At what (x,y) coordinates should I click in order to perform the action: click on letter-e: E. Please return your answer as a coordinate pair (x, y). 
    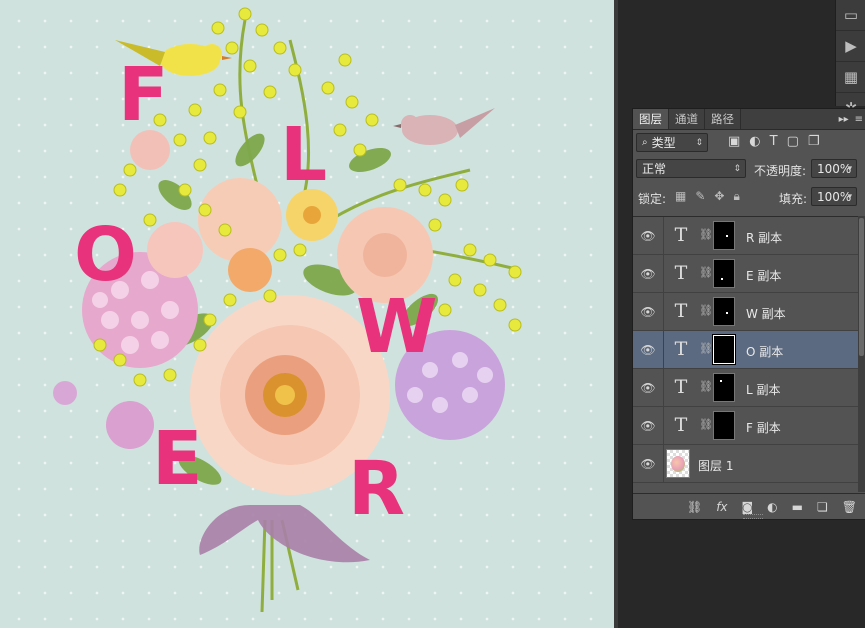
    Looking at the image, I should click on (177, 459).